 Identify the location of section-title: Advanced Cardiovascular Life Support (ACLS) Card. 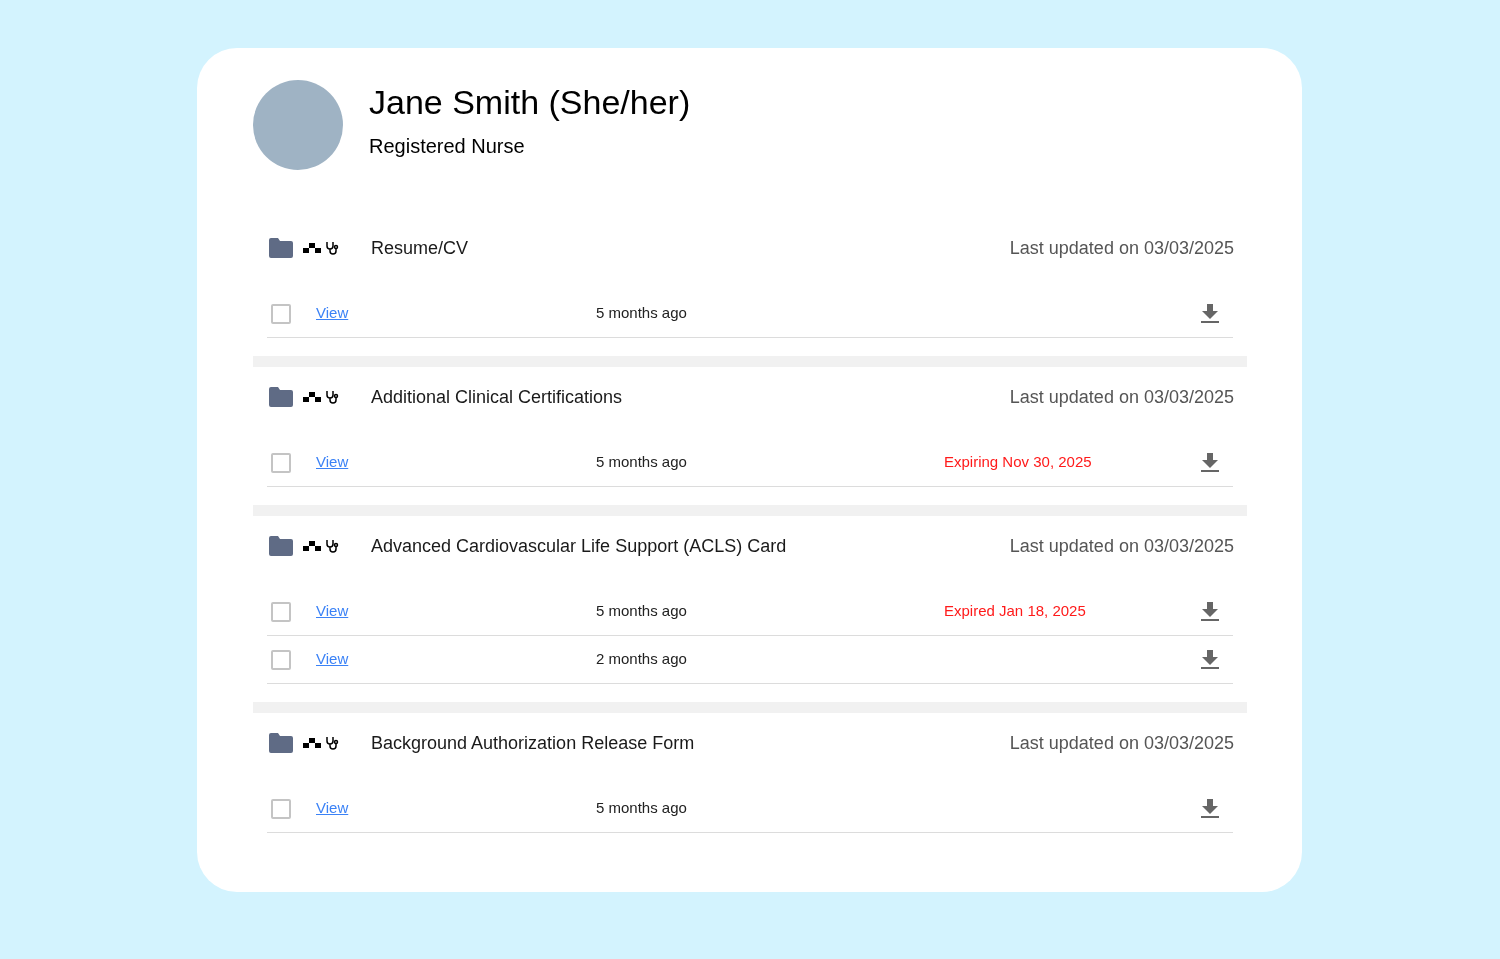
(579, 546).